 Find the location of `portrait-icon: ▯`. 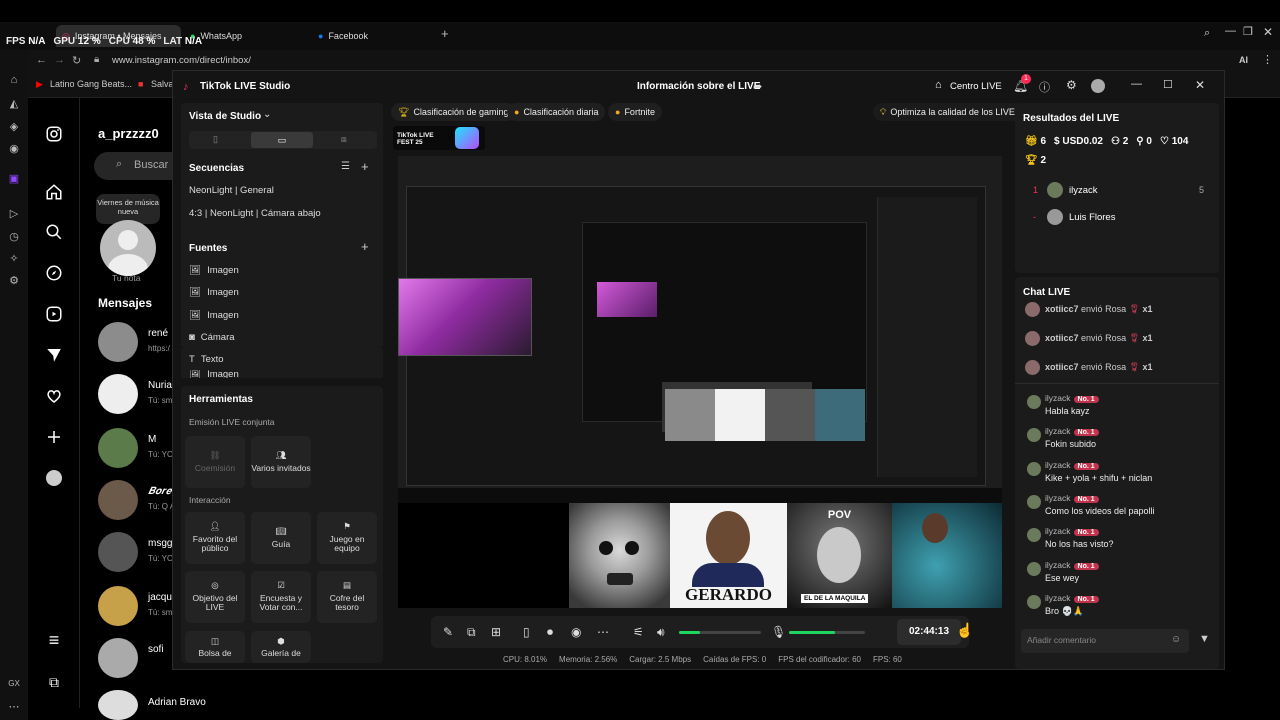

portrait-icon: ▯ is located at coordinates (215, 139).